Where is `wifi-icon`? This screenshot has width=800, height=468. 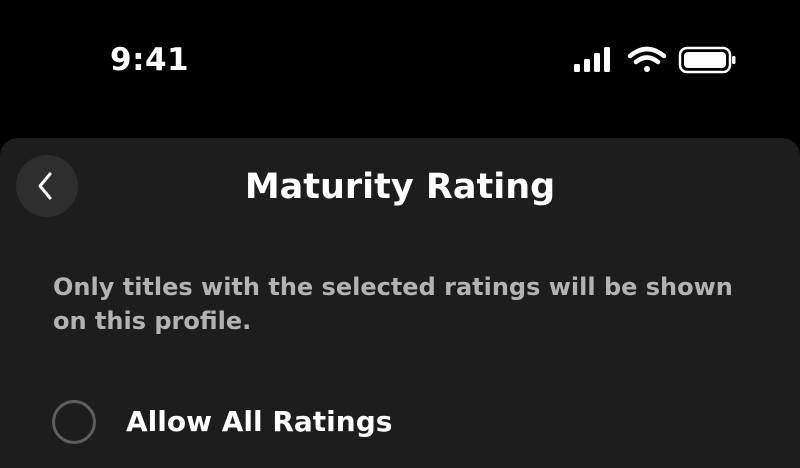 wifi-icon is located at coordinates (647, 59).